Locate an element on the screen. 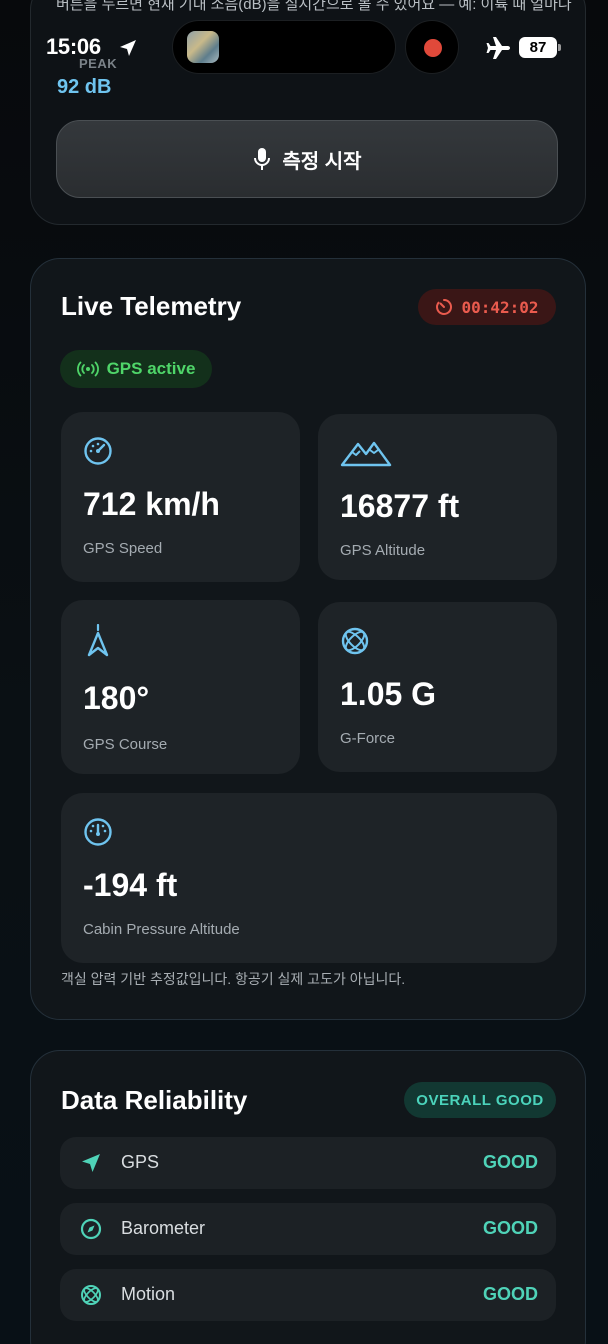 The height and width of the screenshot is (1344, 608). reliability-name: Motion is located at coordinates (148, 1294).